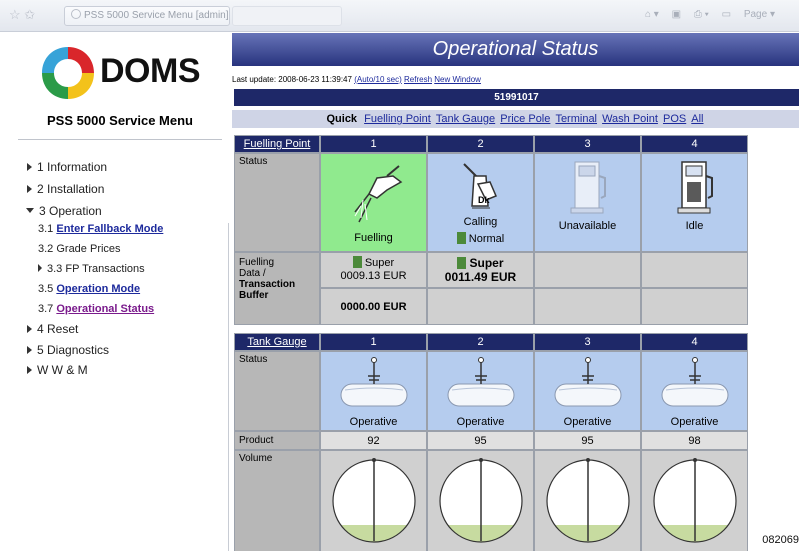  What do you see at coordinates (64, 211) in the screenshot?
I see `menu-item-operation: 3 Operation` at bounding box center [64, 211].